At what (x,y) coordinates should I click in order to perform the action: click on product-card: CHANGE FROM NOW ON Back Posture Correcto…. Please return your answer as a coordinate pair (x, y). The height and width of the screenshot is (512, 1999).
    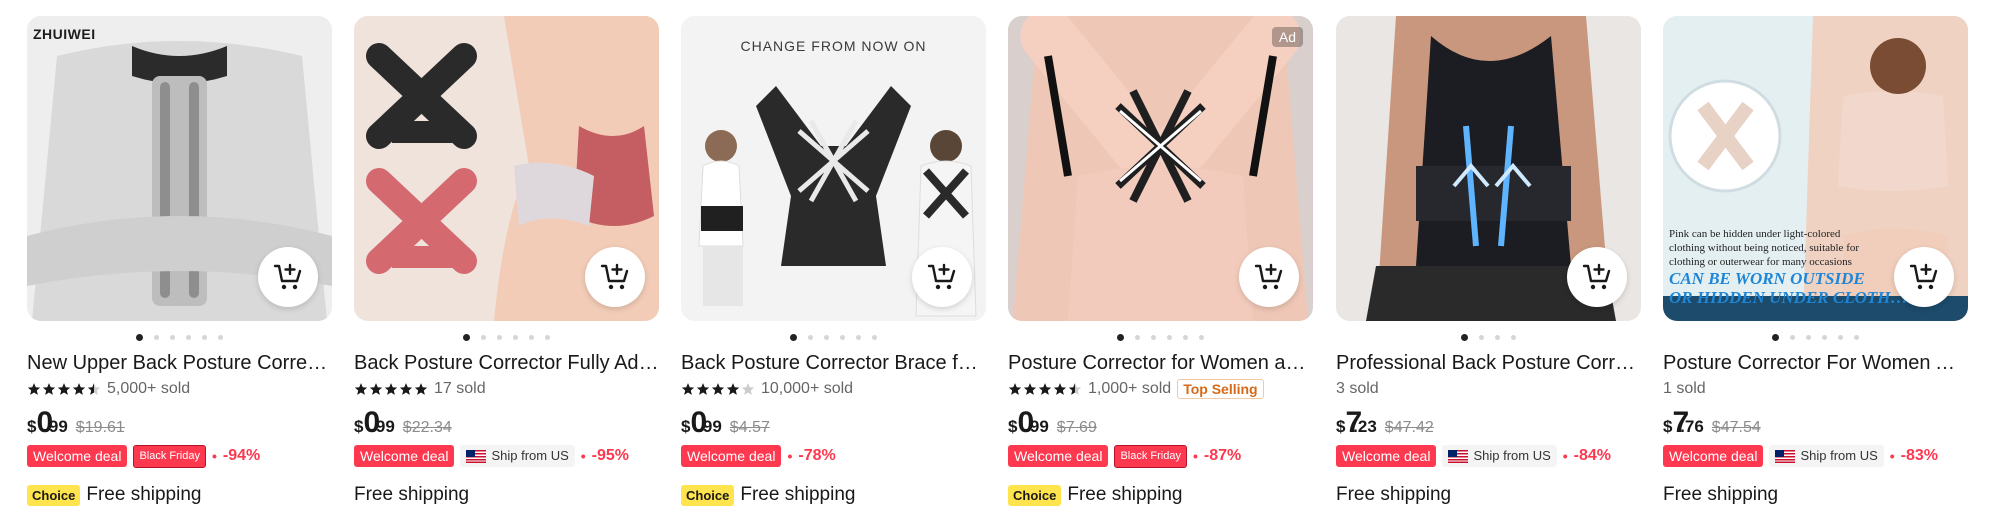
    Looking at the image, I should click on (833, 261).